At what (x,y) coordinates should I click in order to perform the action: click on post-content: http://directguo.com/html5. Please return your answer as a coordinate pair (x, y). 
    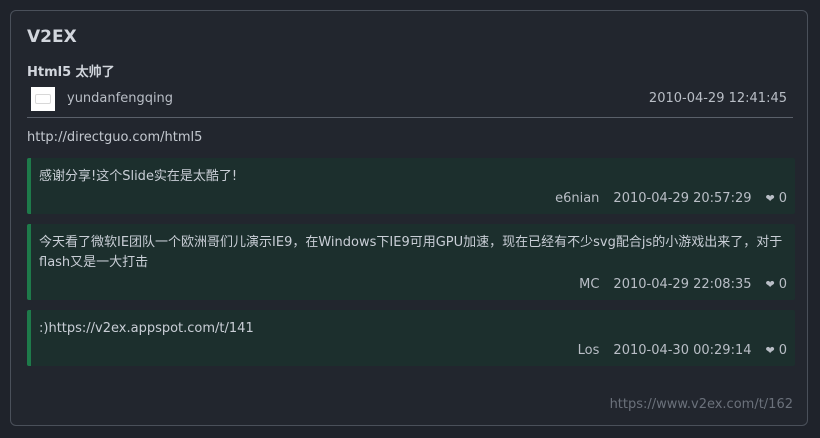
    Looking at the image, I should click on (115, 137).